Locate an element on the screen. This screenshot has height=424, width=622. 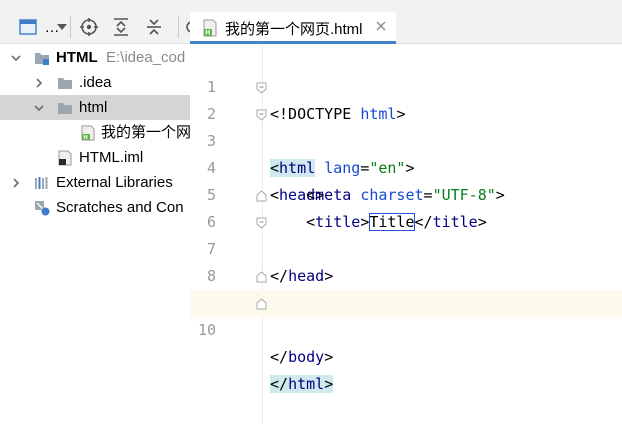
tree-item-label: Scratches and Con is located at coordinates (120, 207).